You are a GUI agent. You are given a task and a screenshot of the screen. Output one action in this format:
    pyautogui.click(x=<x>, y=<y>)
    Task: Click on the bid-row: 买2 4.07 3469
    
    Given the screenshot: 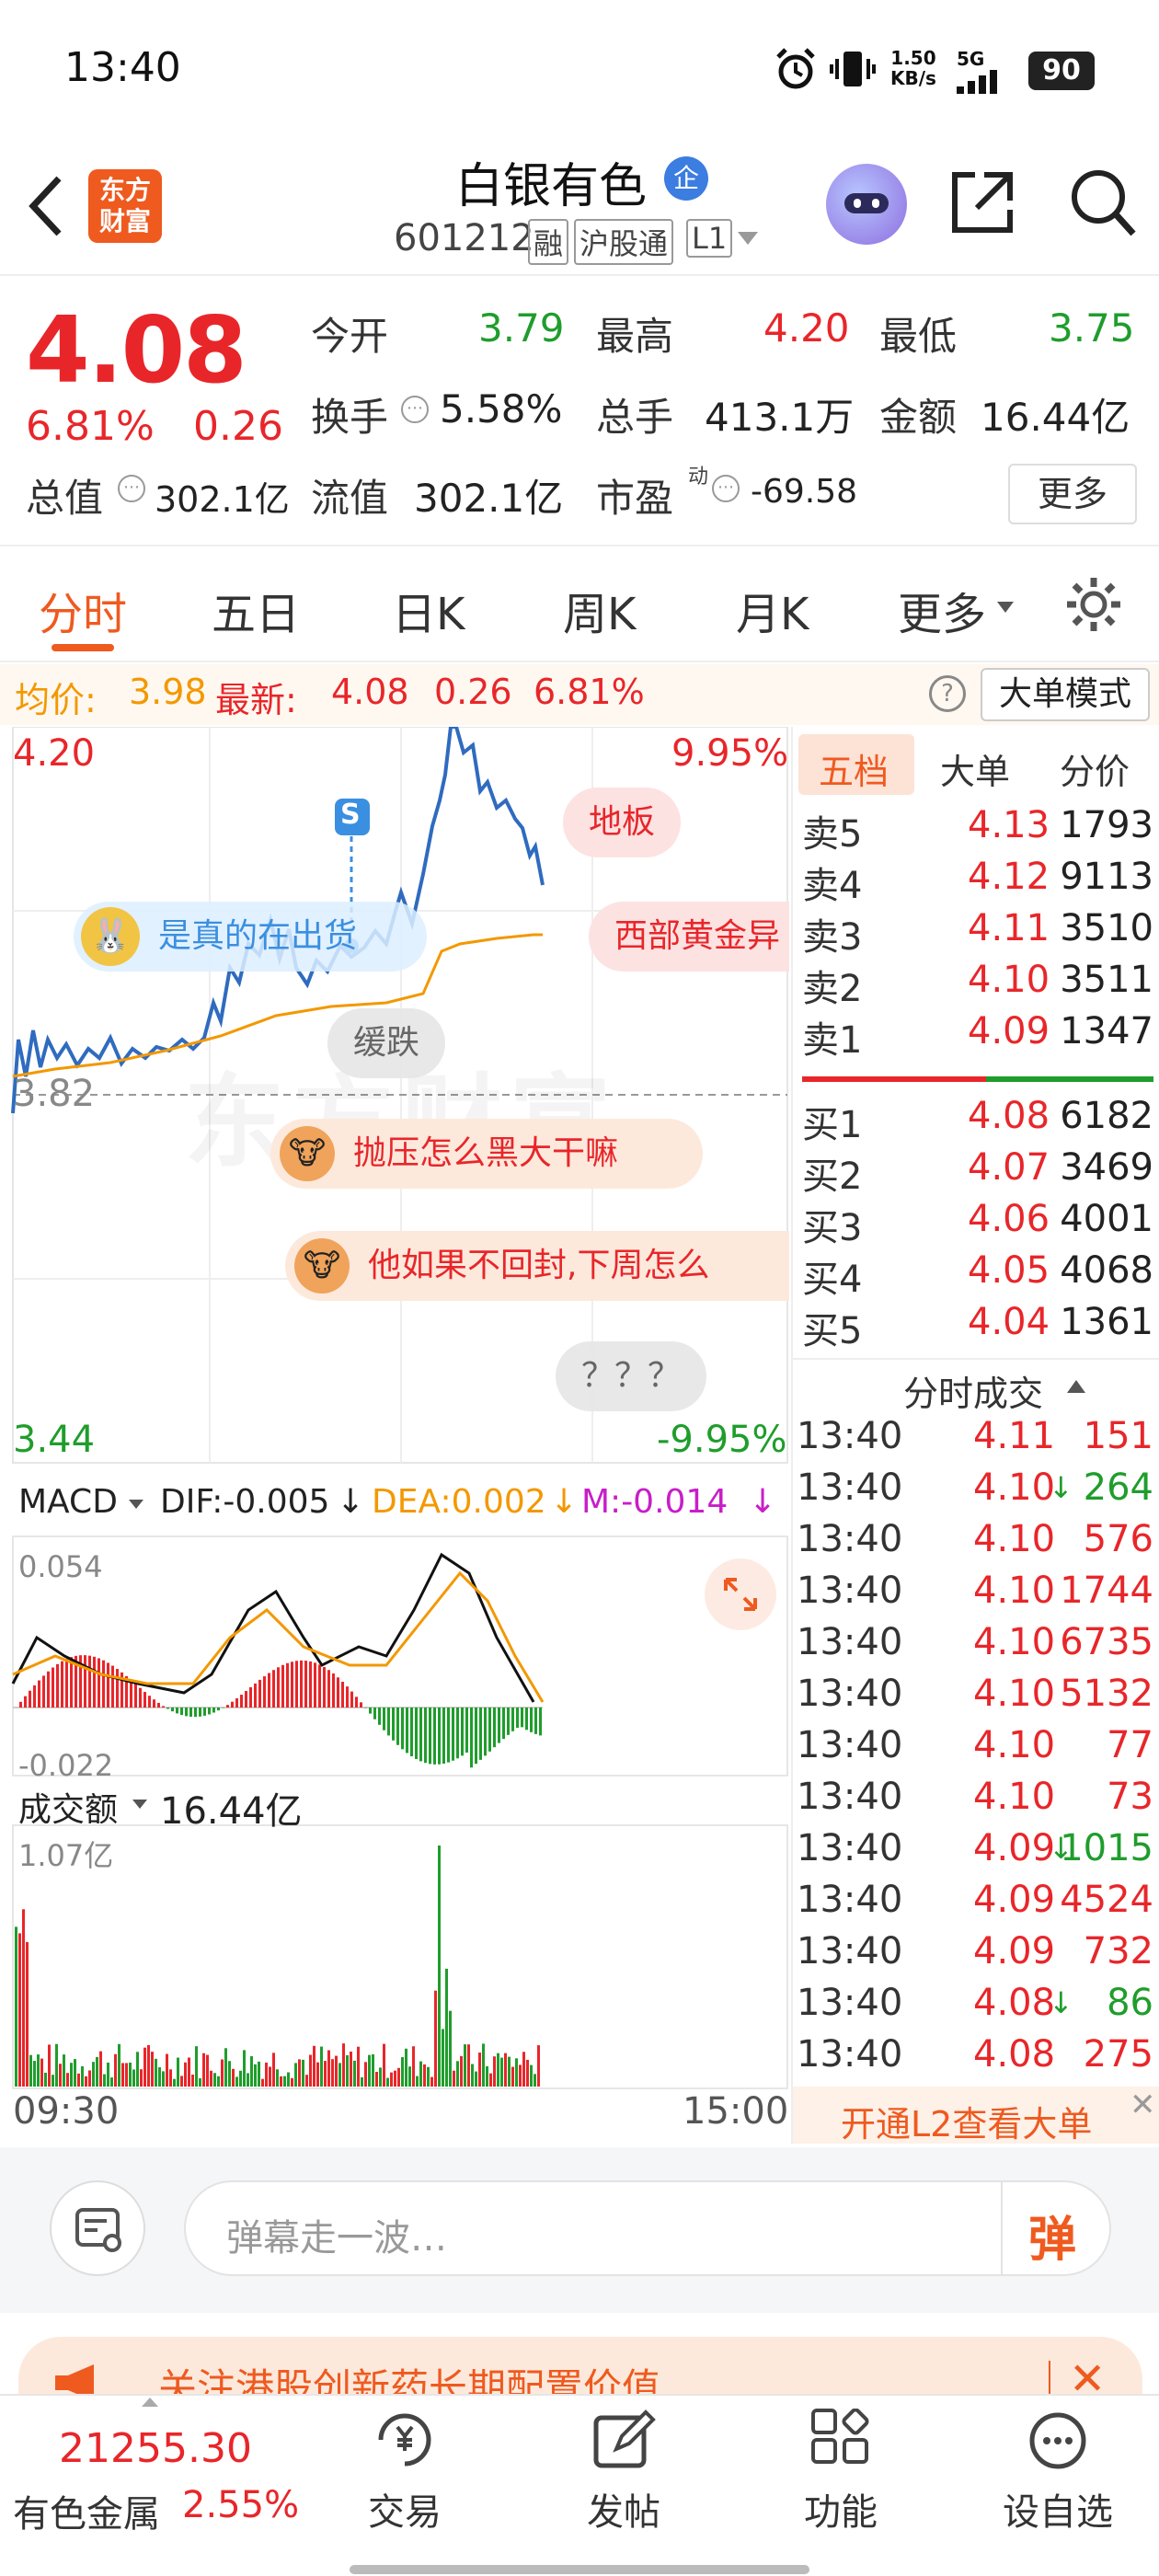 What is the action you would take?
    pyautogui.click(x=976, y=1172)
    